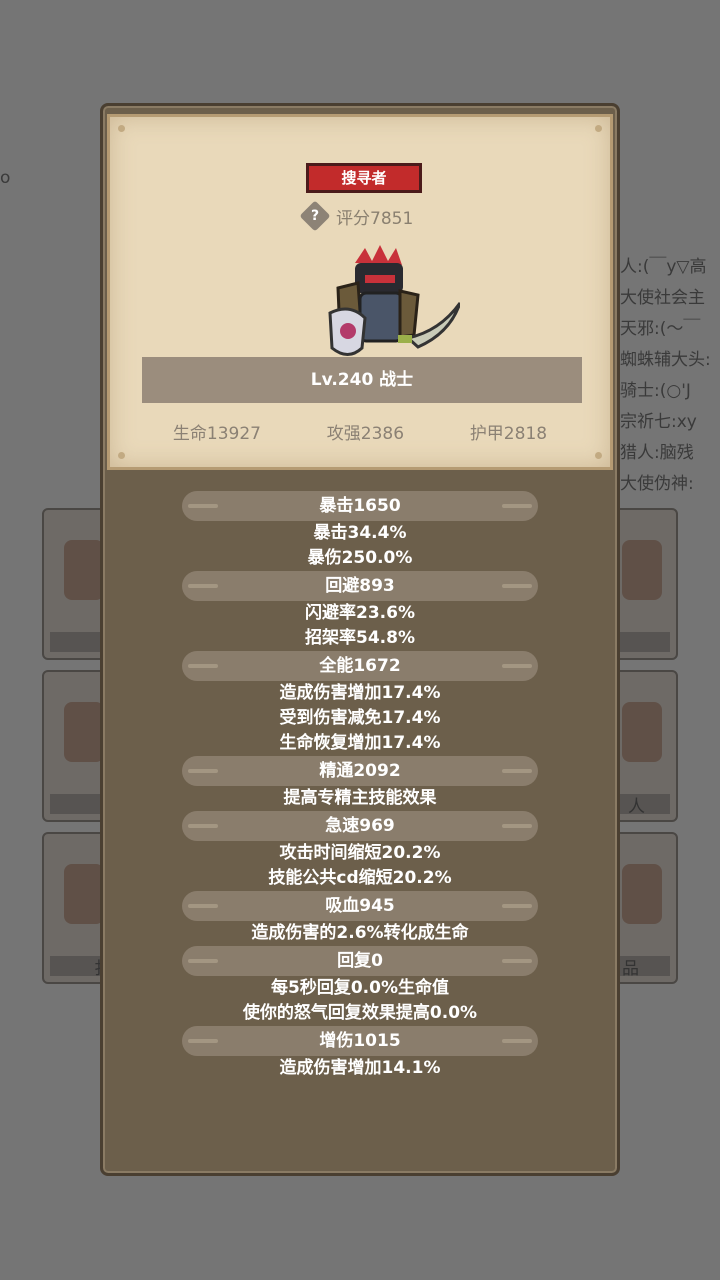 This screenshot has width=720, height=1280. Describe the element at coordinates (665, 360) in the screenshot. I see `chat-line: 蜘蛛辅大头:` at that location.